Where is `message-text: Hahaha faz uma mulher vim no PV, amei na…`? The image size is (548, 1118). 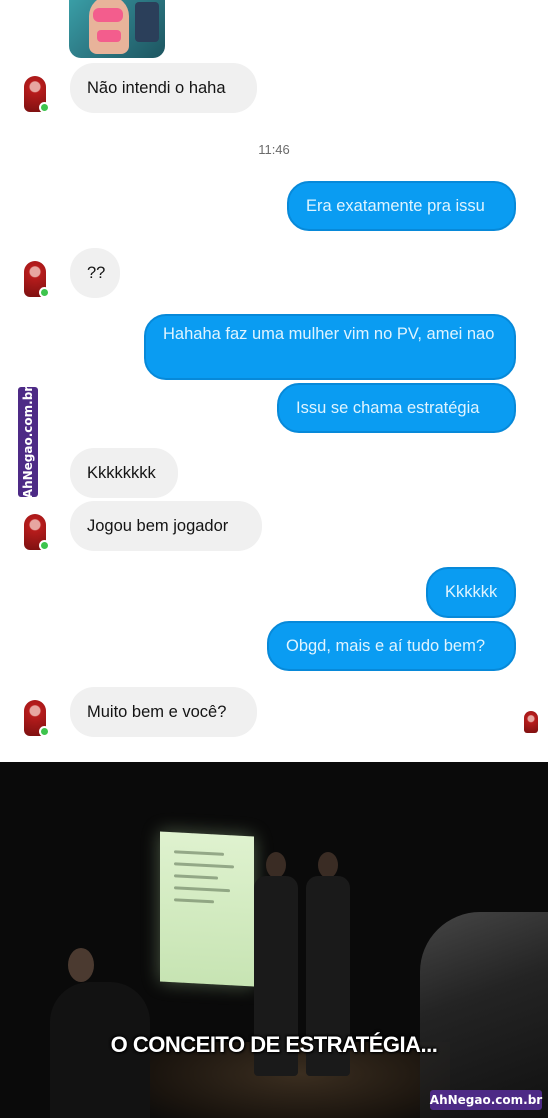
message-text: Hahaha faz uma mulher vim no PV, amei na… is located at coordinates (329, 334).